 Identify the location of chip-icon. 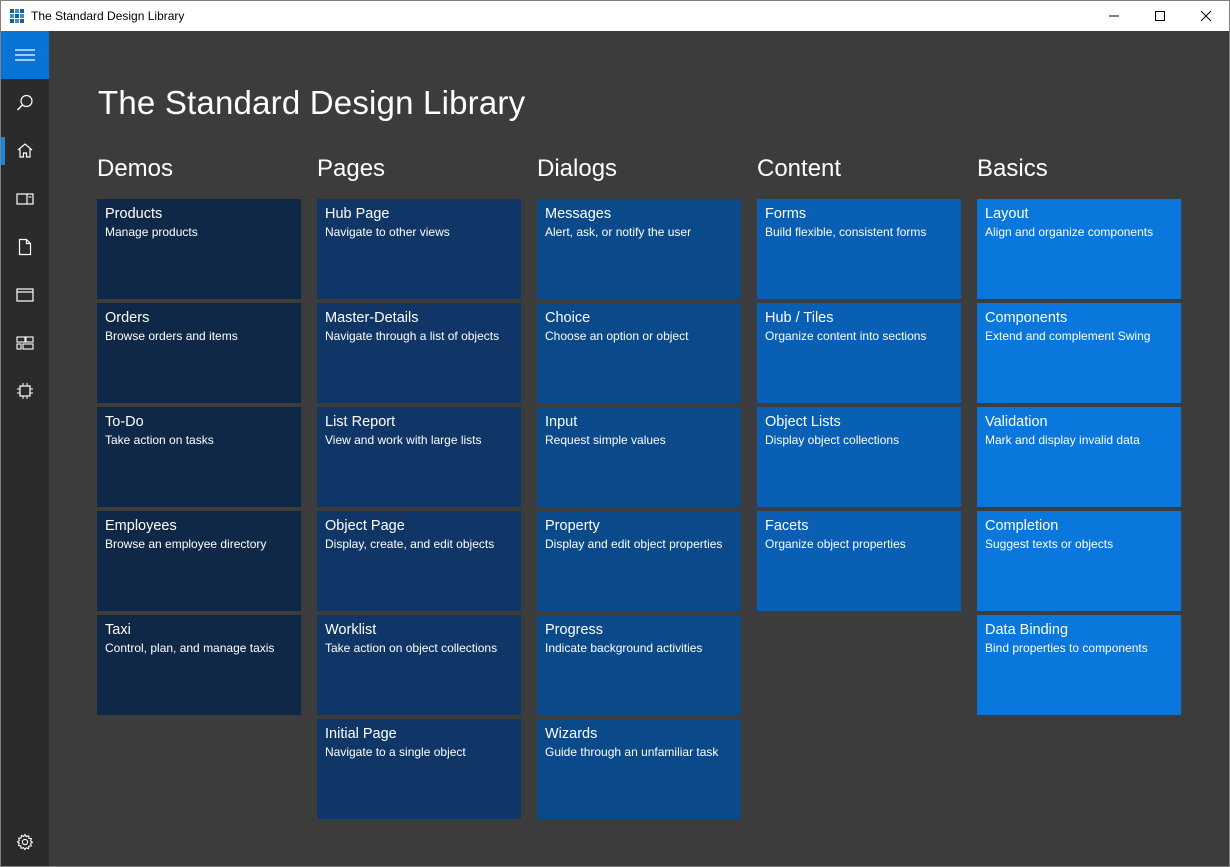
(25, 391).